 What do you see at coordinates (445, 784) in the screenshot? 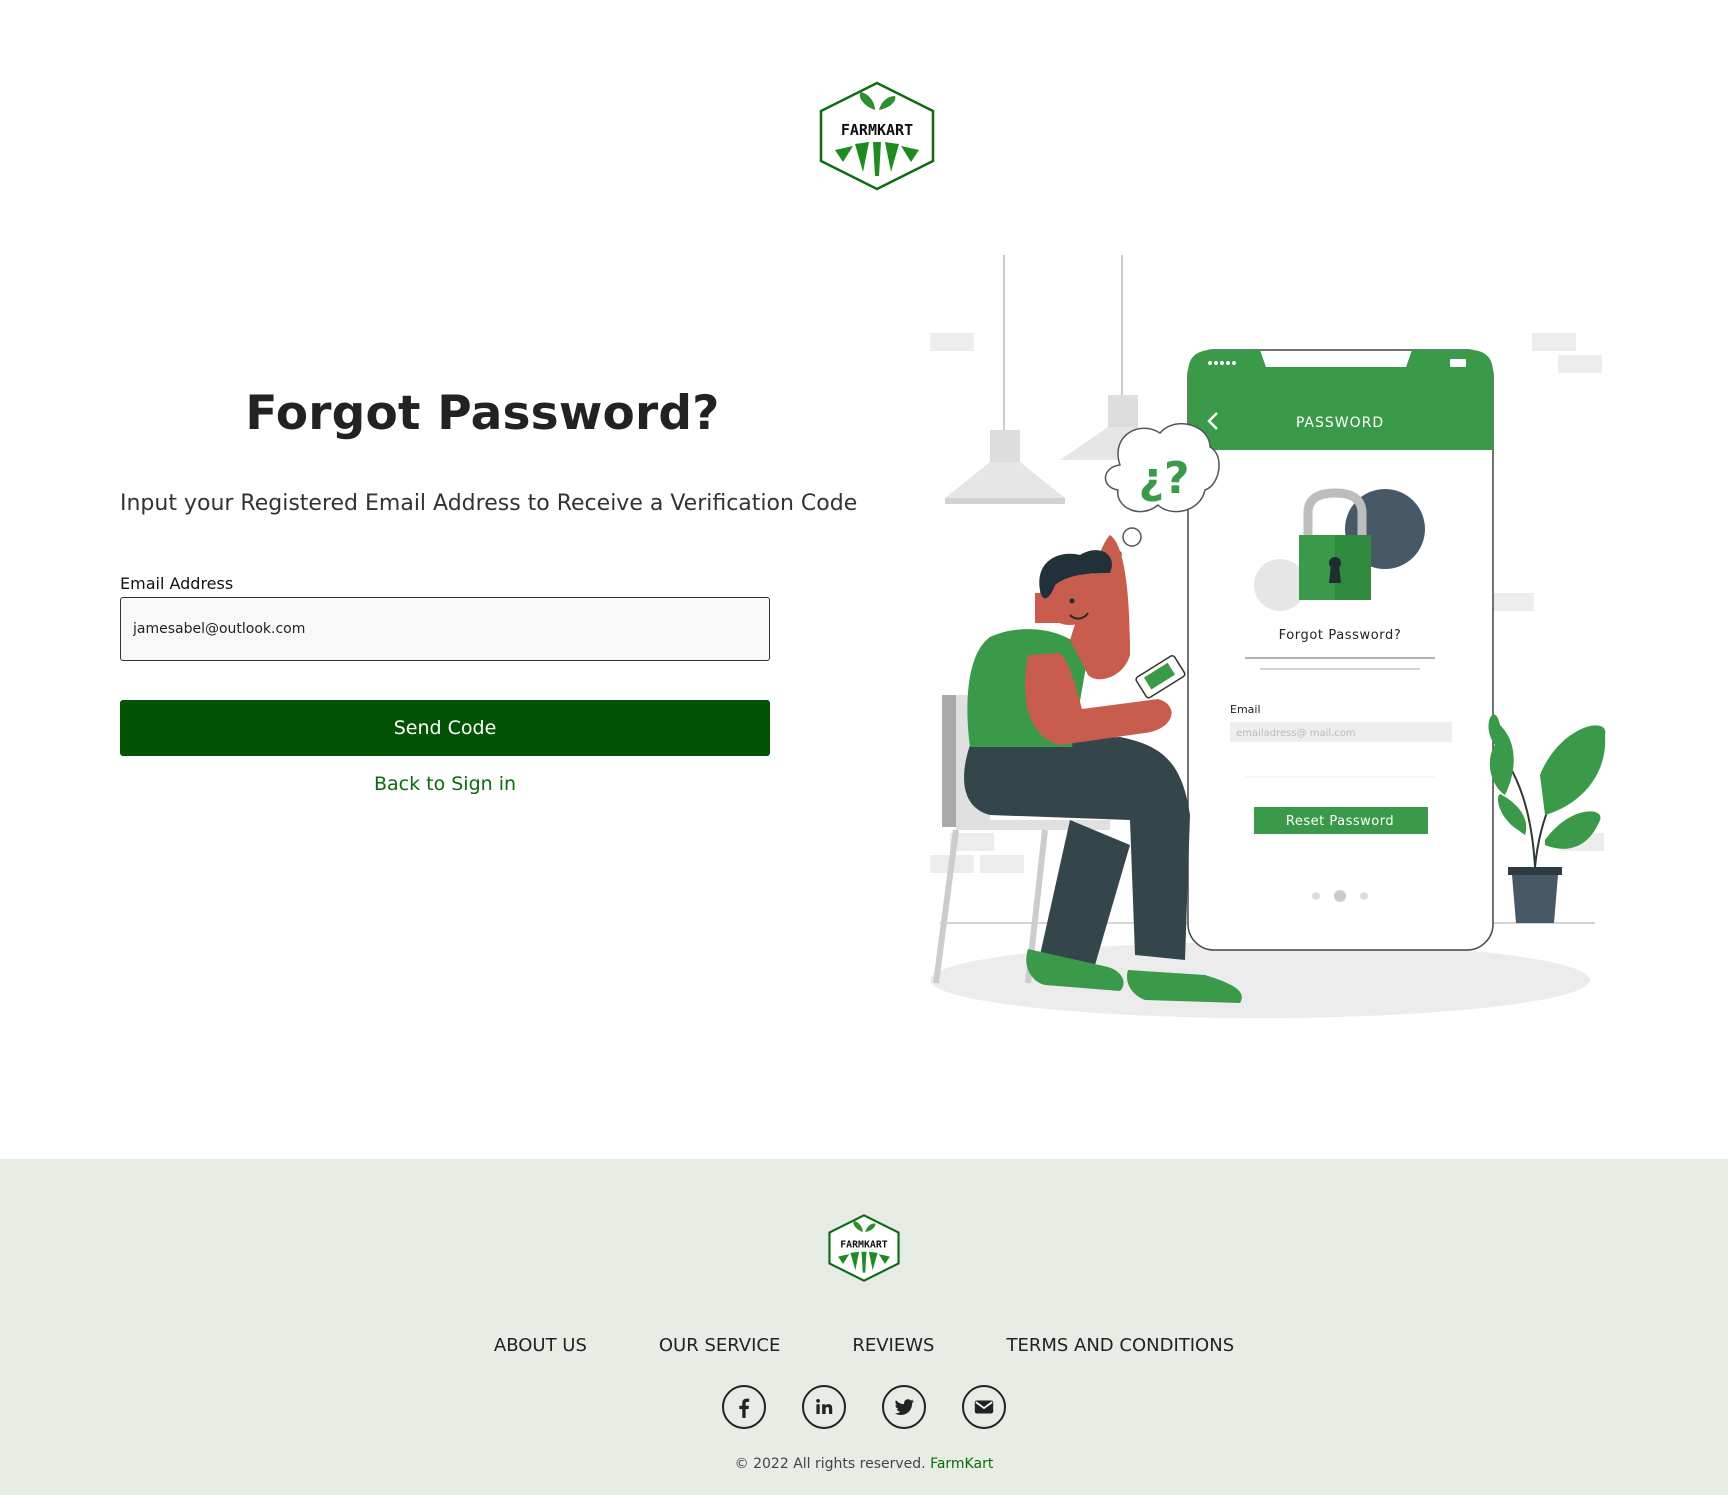
I see `back-to-sign-in-link: Back to Sign in` at bounding box center [445, 784].